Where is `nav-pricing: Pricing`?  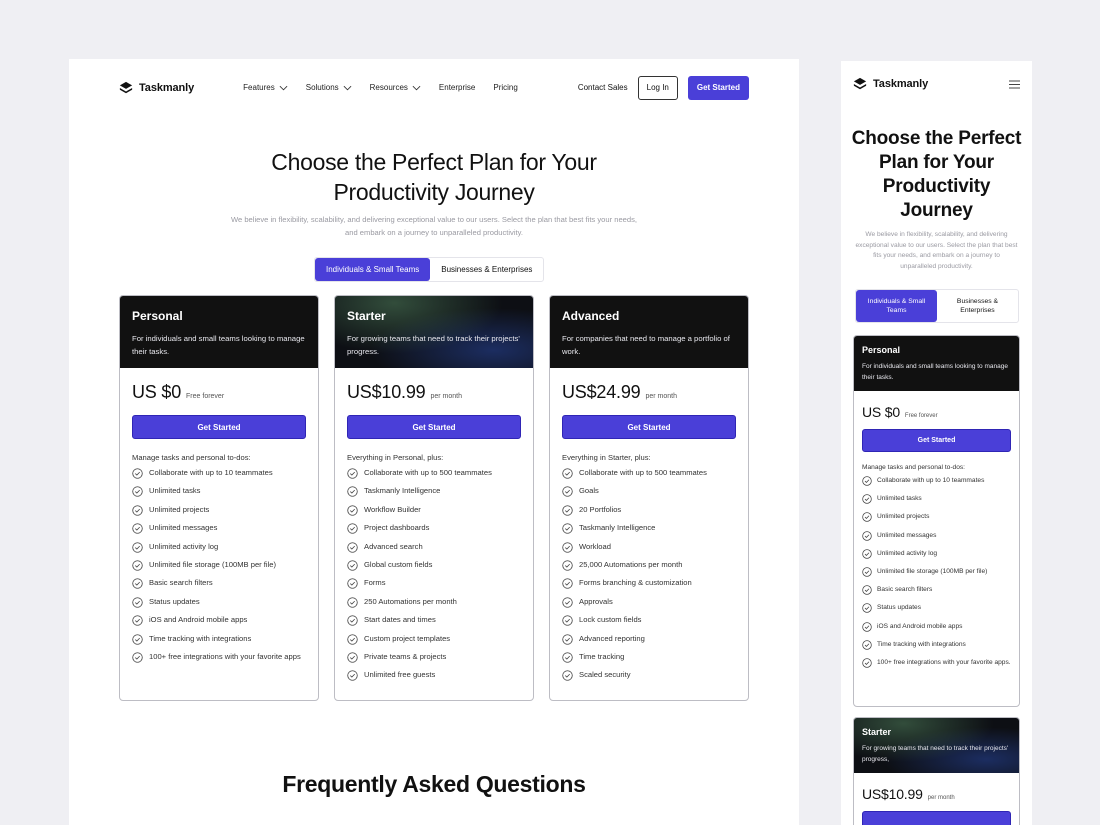 nav-pricing: Pricing is located at coordinates (505, 87).